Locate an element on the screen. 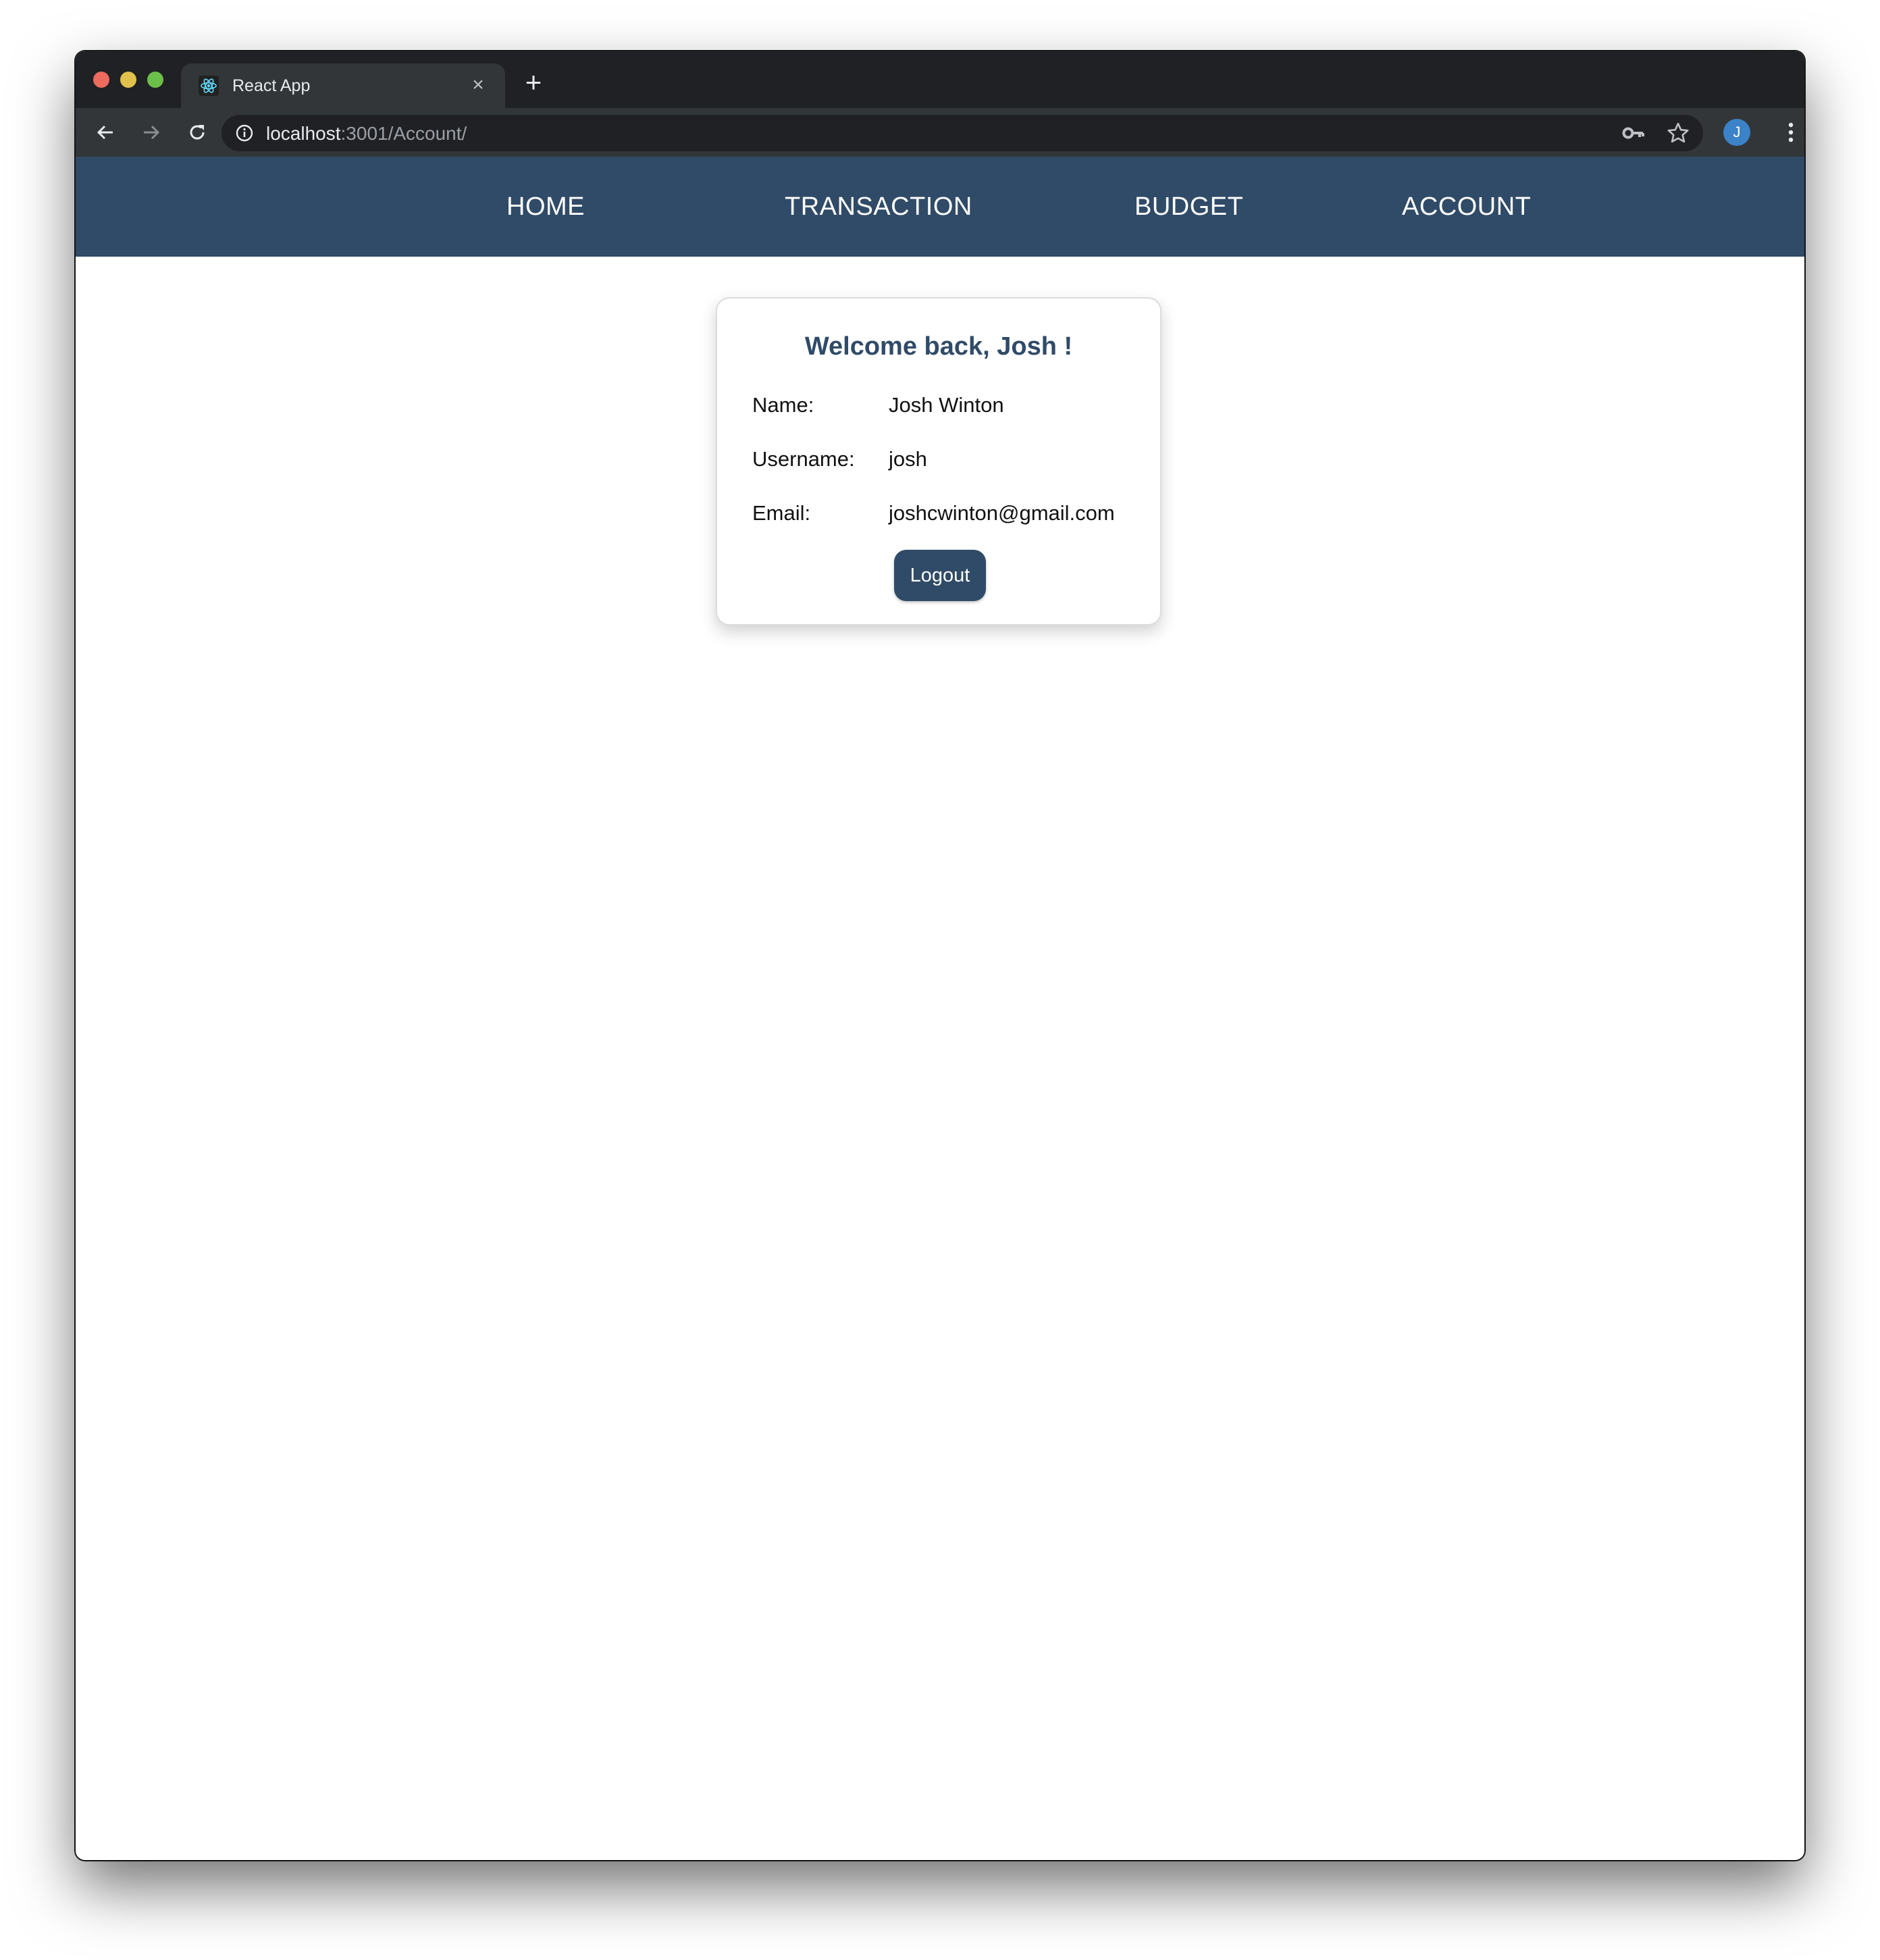 Image resolution: width=1880 pixels, height=1960 pixels. nav-item-home: HOME is located at coordinates (545, 207).